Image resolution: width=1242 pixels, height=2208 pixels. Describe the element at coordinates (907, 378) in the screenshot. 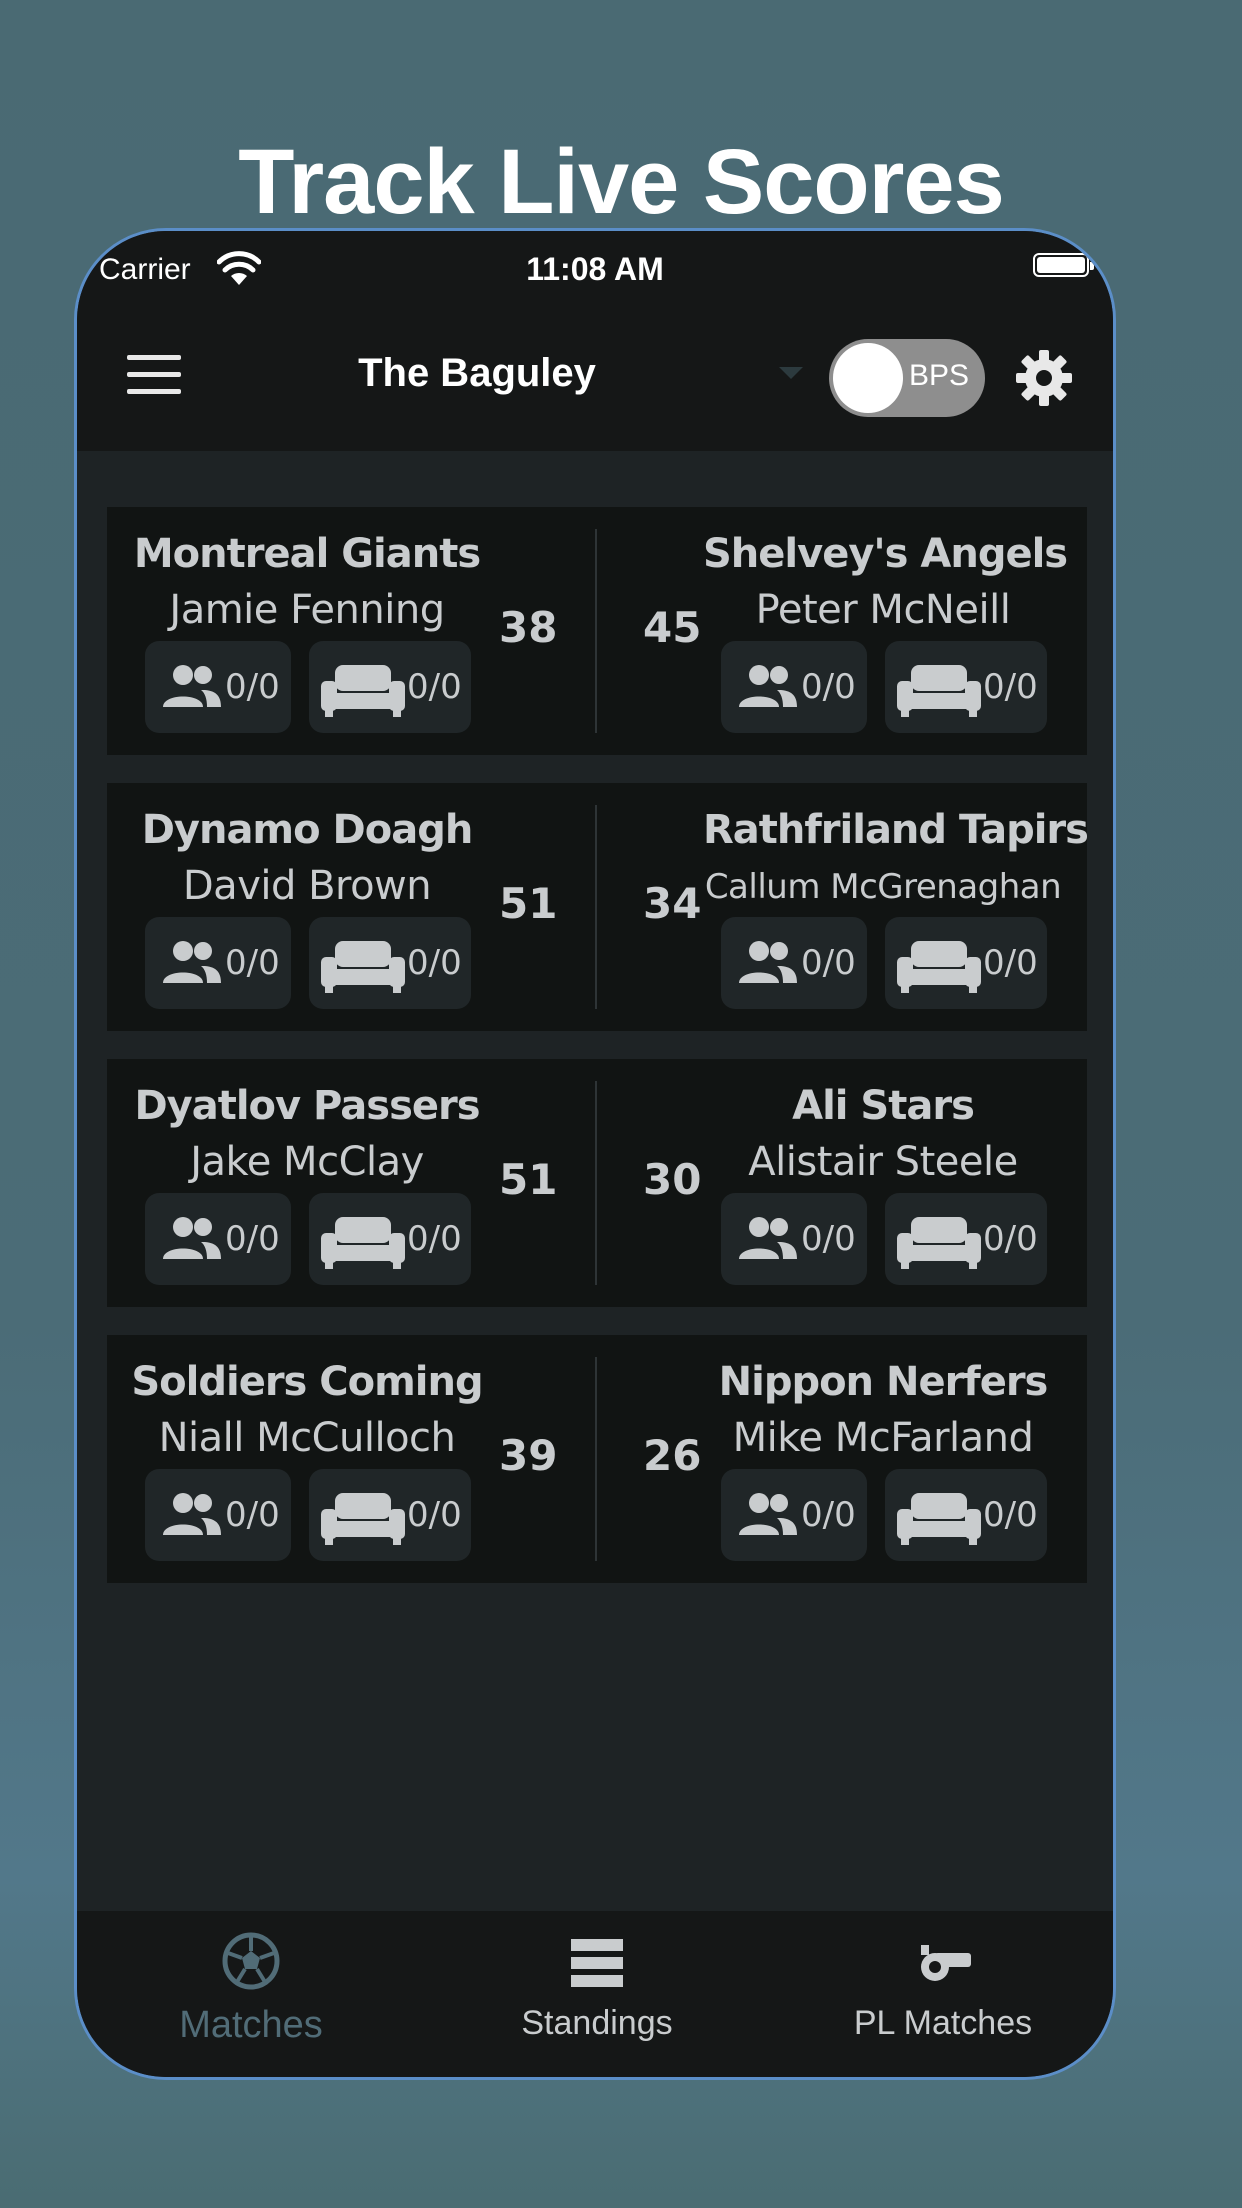

I see `bps-toggle: BPS` at that location.